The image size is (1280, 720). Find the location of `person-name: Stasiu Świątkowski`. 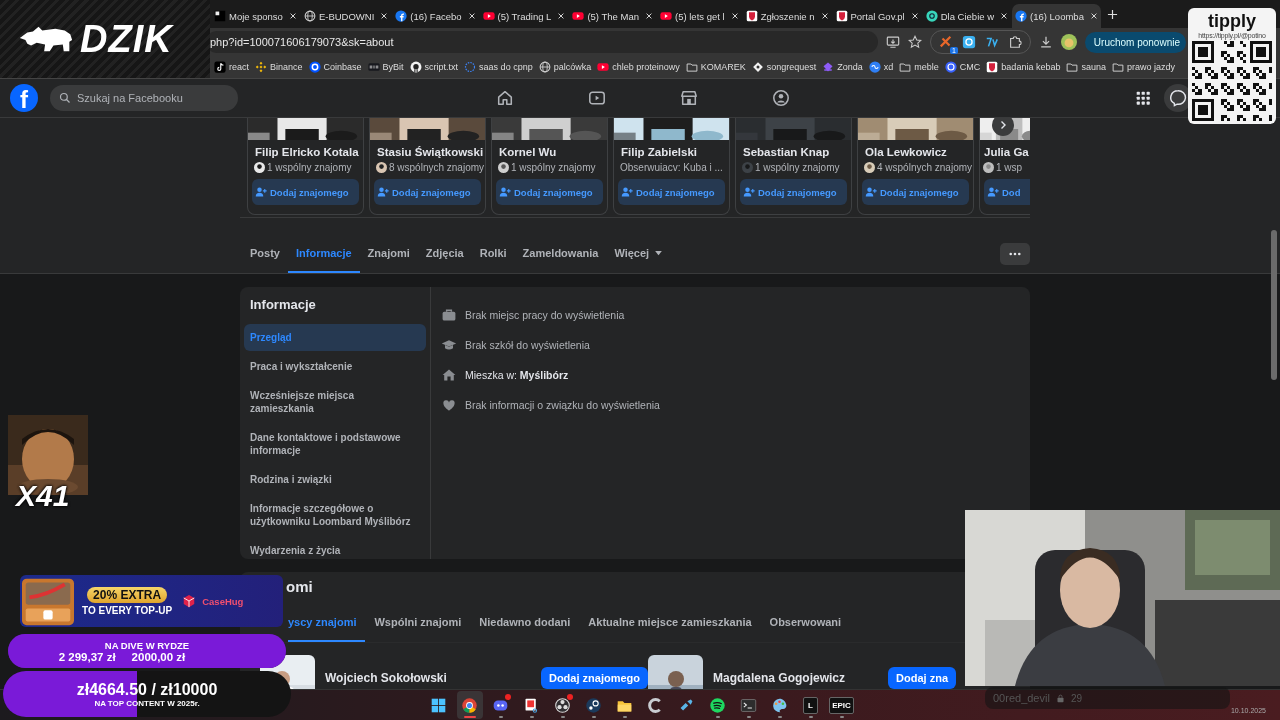

person-name: Stasiu Świątkowski is located at coordinates (427, 152).